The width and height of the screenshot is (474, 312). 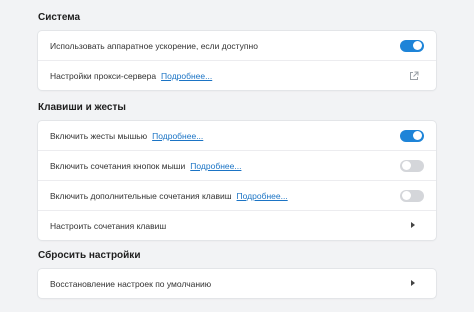 I want to click on mouse-button-combos-label: Включить сочетания кнопок мыши, so click(x=118, y=165).